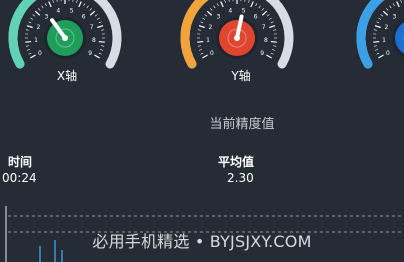 The width and height of the screenshot is (404, 262). What do you see at coordinates (202, 241) in the screenshot?
I see `watermark-text: 必用手机精选 • BYJSJXY.COM` at bounding box center [202, 241].